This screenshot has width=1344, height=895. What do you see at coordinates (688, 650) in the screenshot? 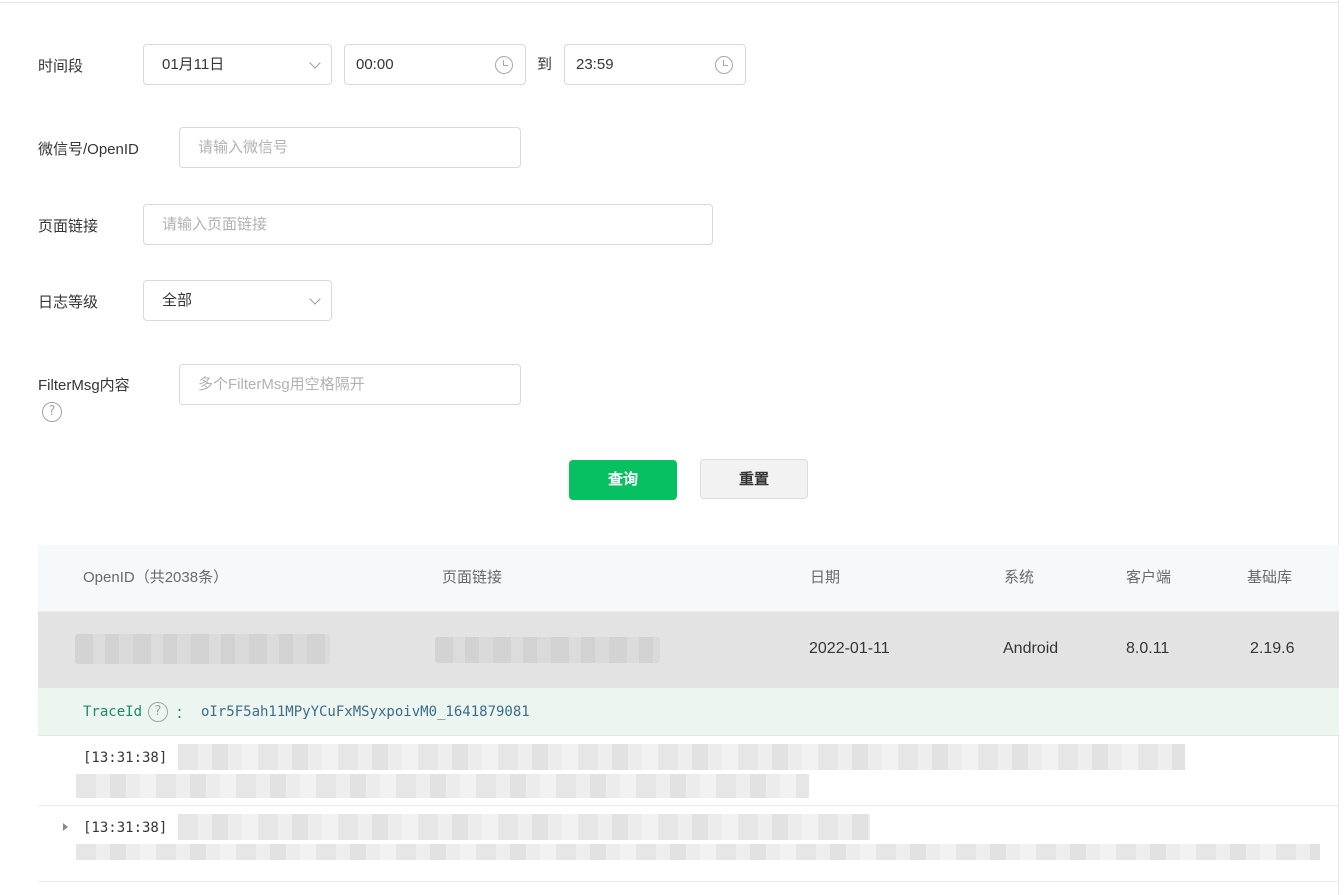
I see `table-row: 2022-01-11 Android 8.0.11 2.19.6` at bounding box center [688, 650].